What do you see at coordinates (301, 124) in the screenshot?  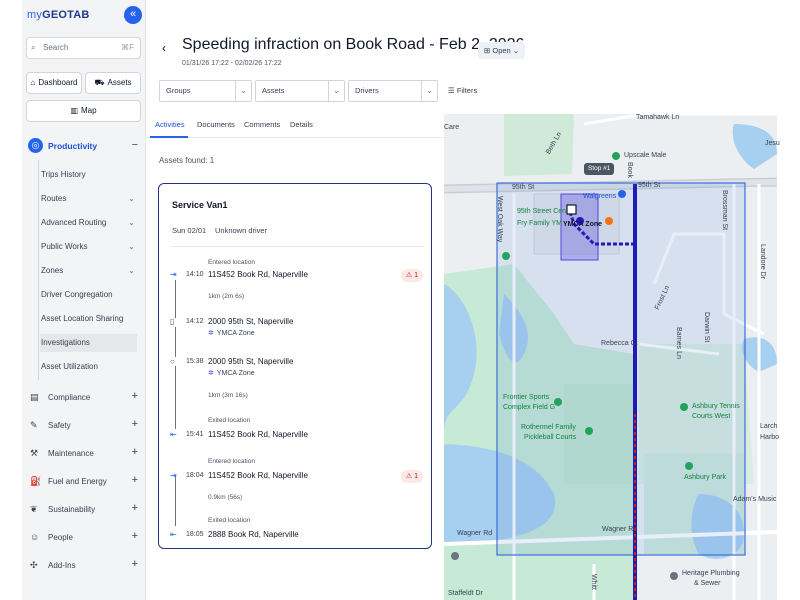 I see `tab-details: Details` at bounding box center [301, 124].